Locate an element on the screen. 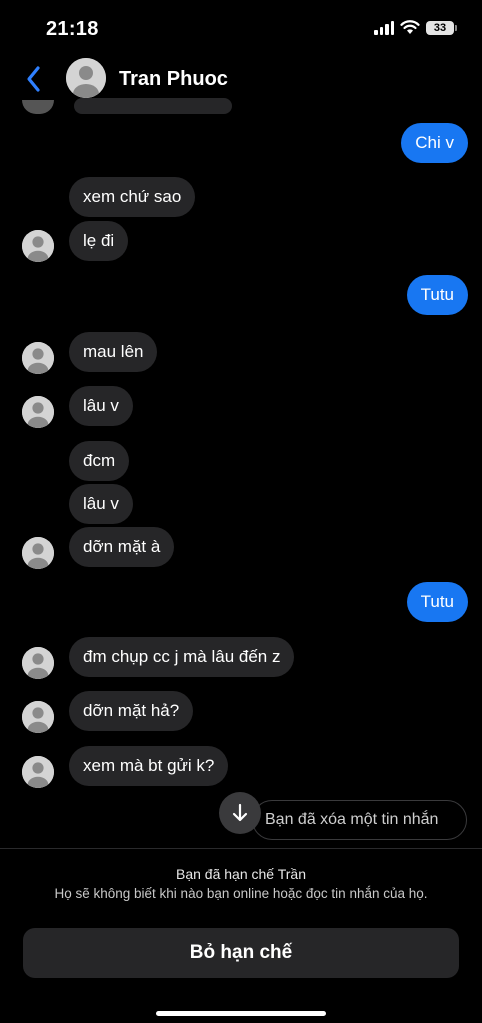 The height and width of the screenshot is (1023, 482). incoming-message: mau lên is located at coordinates (113, 352).